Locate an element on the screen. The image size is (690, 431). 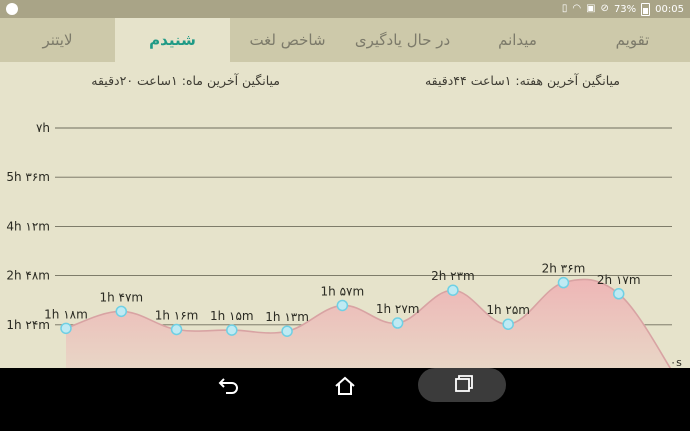
data-label: ۰s is located at coordinates (676, 362).